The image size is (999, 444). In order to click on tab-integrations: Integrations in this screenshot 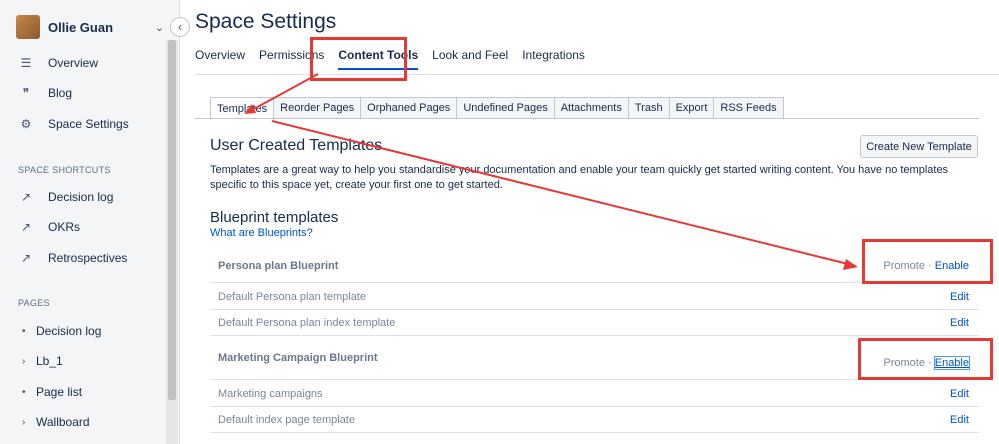, I will do `click(553, 59)`.